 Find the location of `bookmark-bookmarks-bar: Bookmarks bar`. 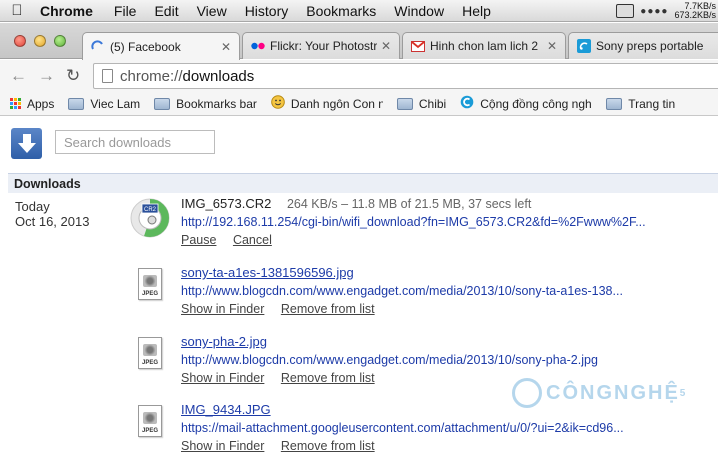

bookmark-bookmarks-bar: Bookmarks bar is located at coordinates (205, 104).